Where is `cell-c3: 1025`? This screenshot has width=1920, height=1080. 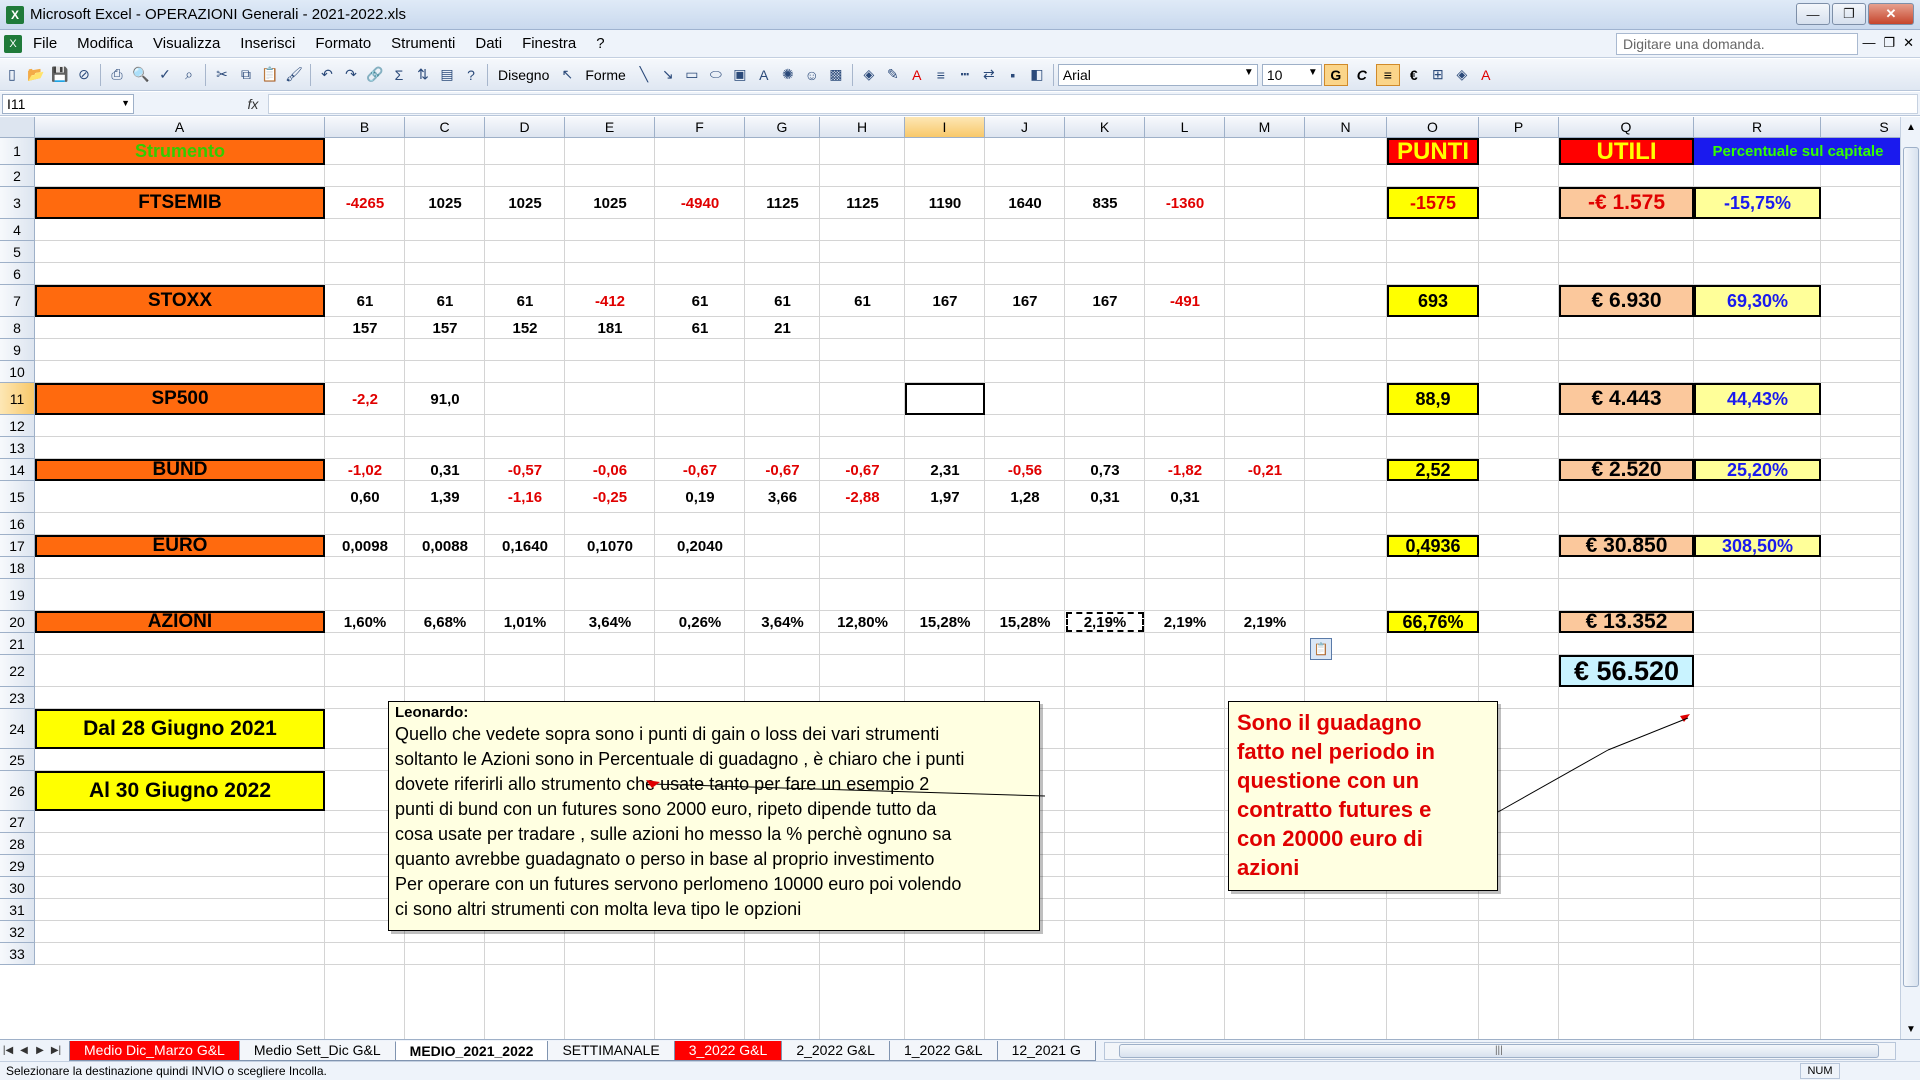
cell-c3: 1025 is located at coordinates (445, 203).